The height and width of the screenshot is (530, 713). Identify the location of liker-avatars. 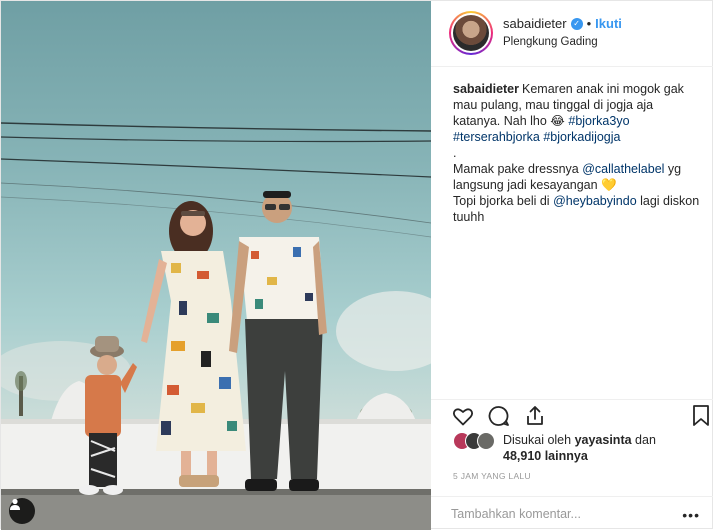
(478, 442).